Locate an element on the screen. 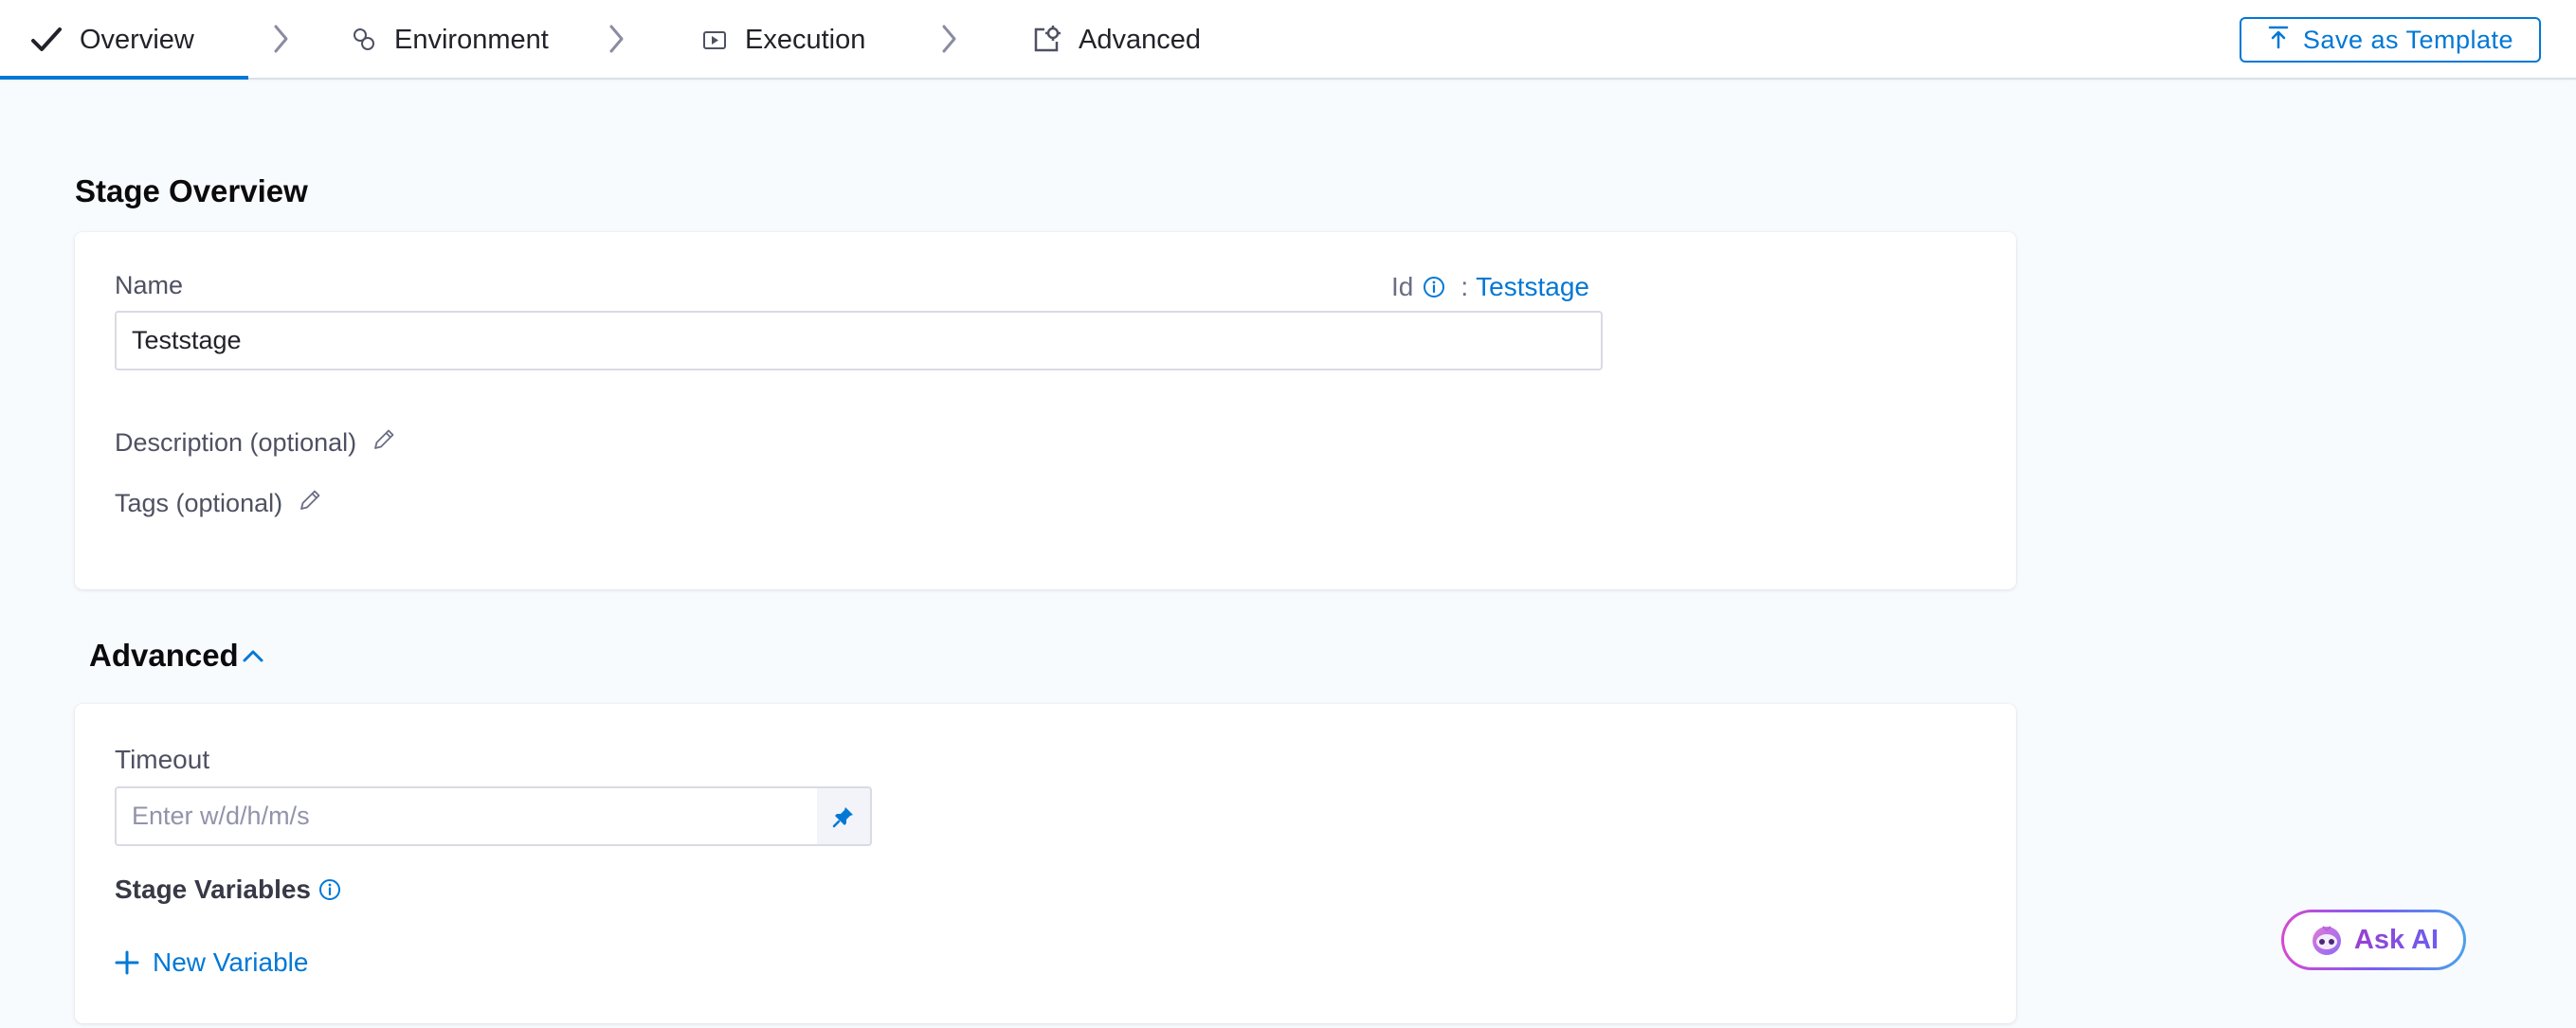 Image resolution: width=2576 pixels, height=1028 pixels. ask-ai-button: Ask AI is located at coordinates (2373, 940).